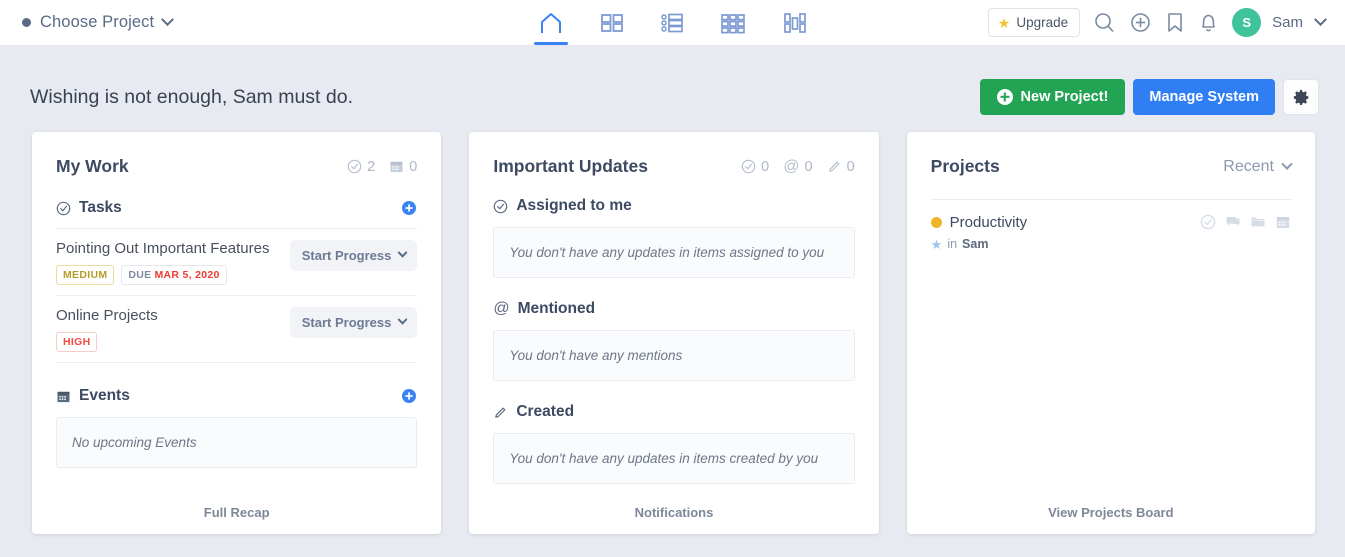 Image resolution: width=1345 pixels, height=557 pixels. What do you see at coordinates (168, 275) in the screenshot?
I see `task-badges: MEDIUM DUE MAR 5, 2020` at bounding box center [168, 275].